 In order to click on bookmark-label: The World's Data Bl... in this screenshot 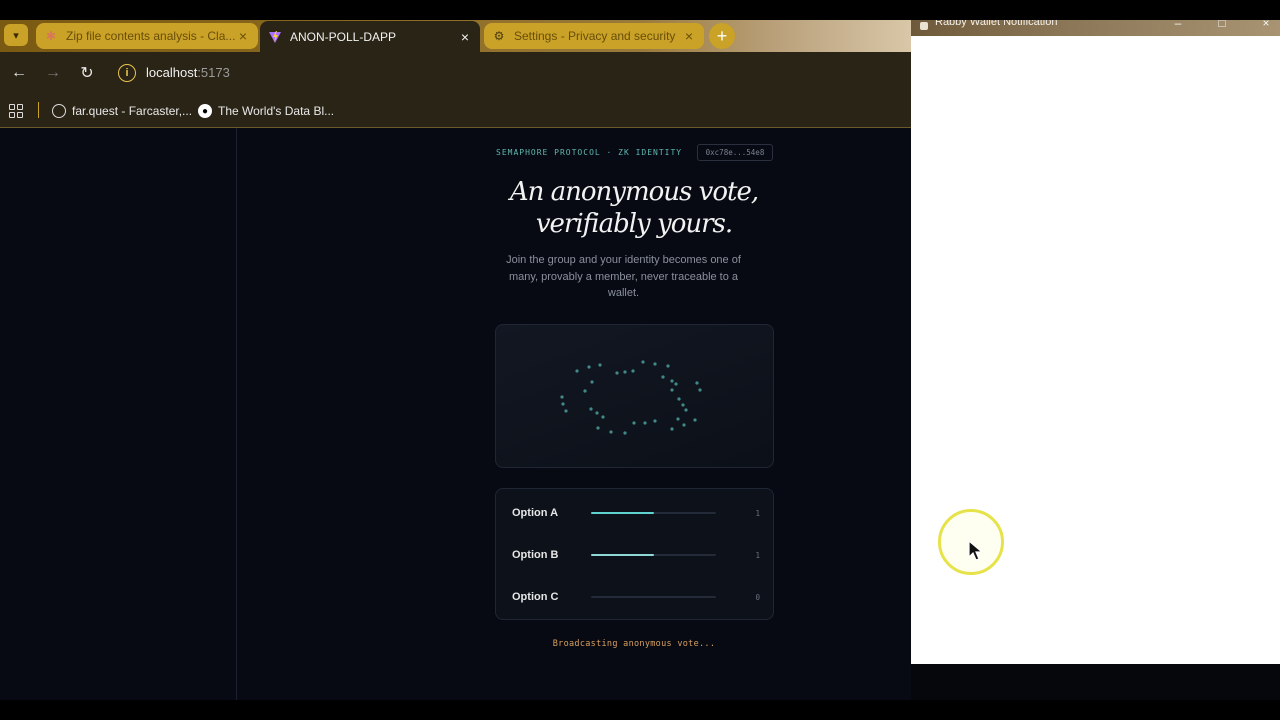, I will do `click(276, 111)`.